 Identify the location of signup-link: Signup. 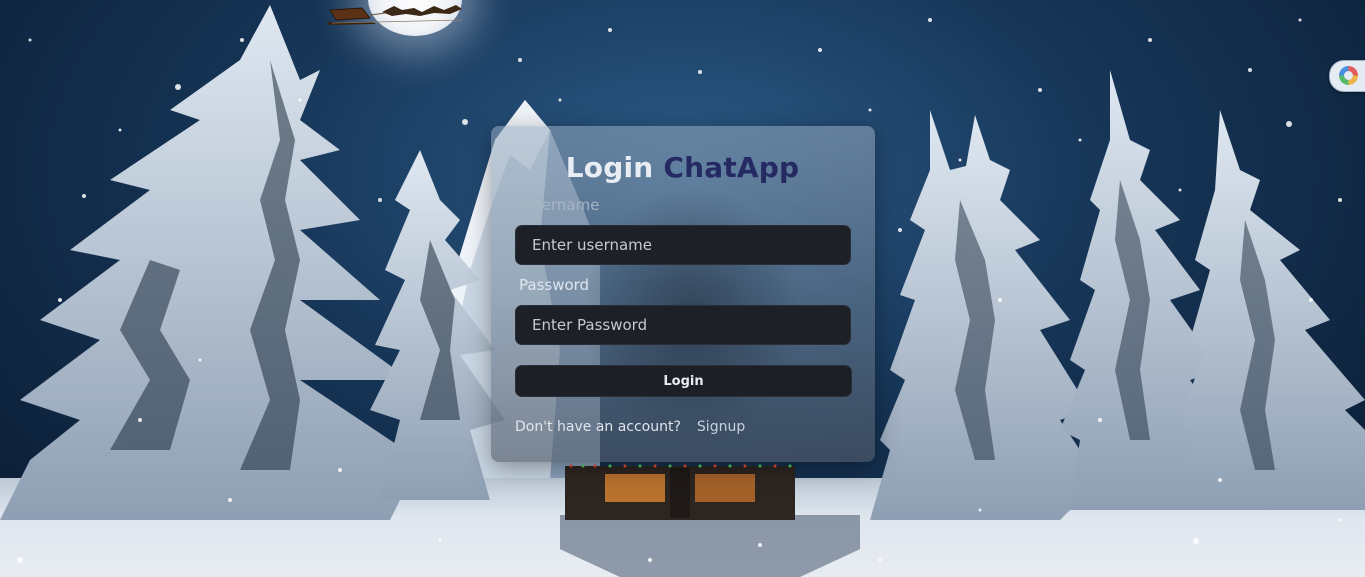
(721, 427).